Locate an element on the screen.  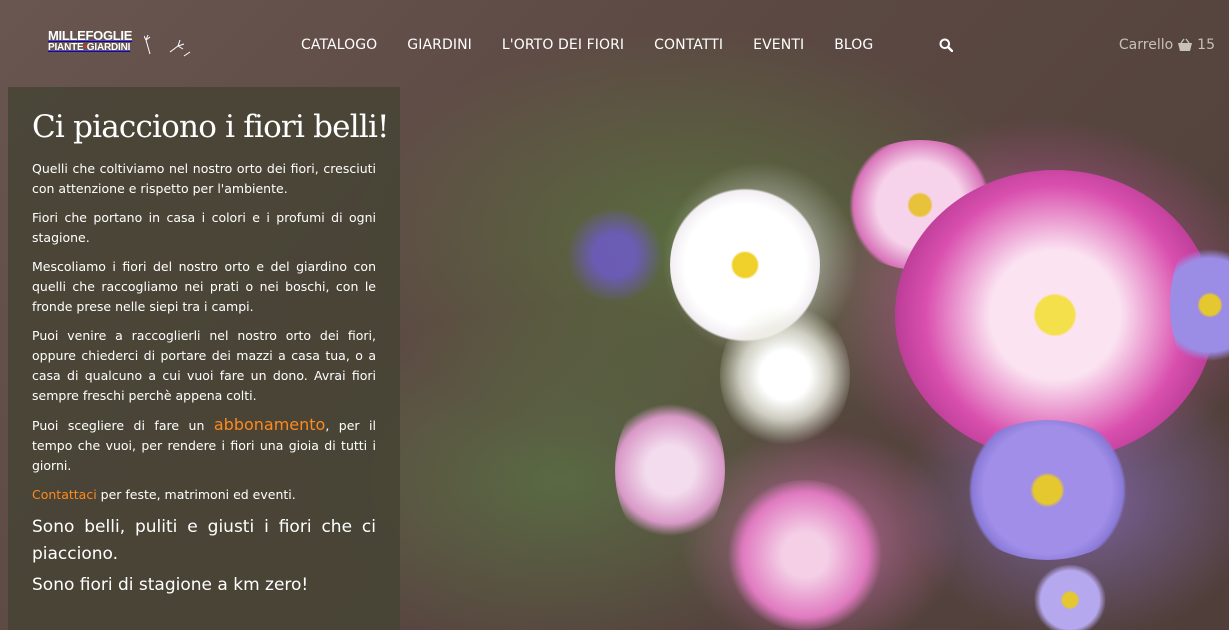
p5-text-before: Puoi scegliere di fare un is located at coordinates (123, 425).